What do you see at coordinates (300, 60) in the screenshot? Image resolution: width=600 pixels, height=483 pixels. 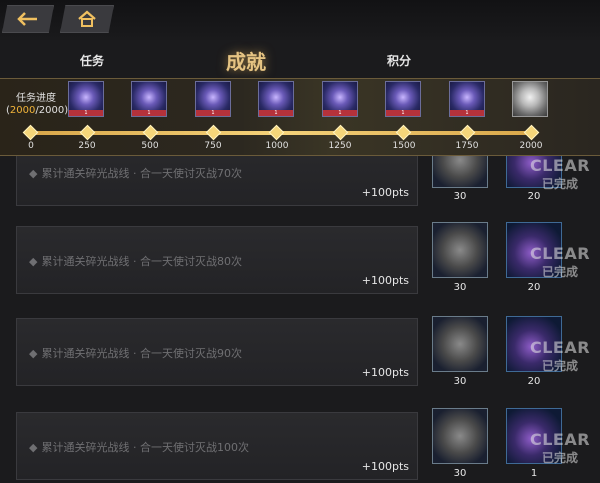 I see `tab-bar: 任务 成就 积分` at bounding box center [300, 60].